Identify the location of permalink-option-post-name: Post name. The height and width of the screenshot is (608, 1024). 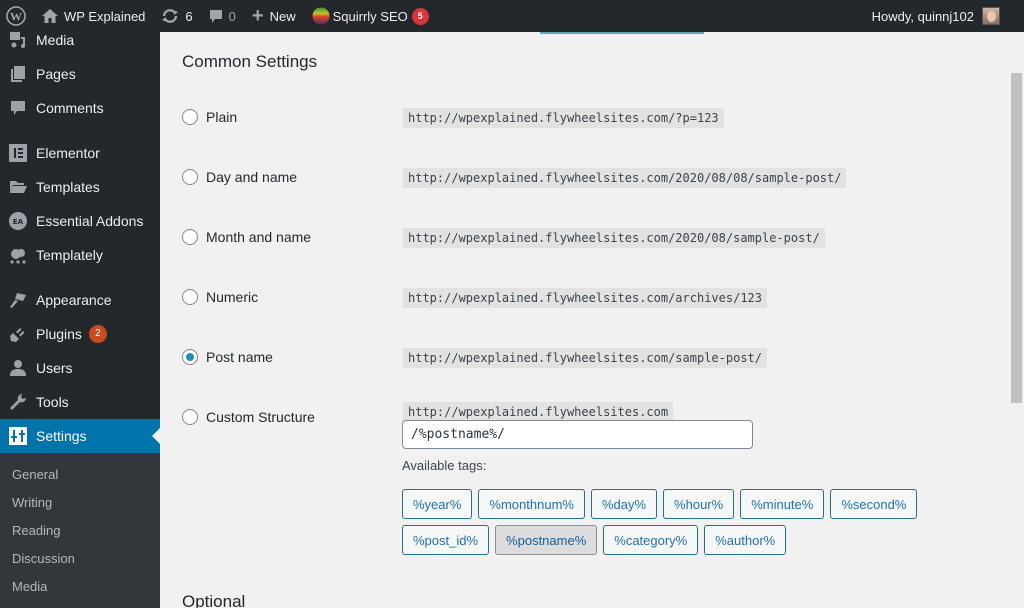
(227, 357).